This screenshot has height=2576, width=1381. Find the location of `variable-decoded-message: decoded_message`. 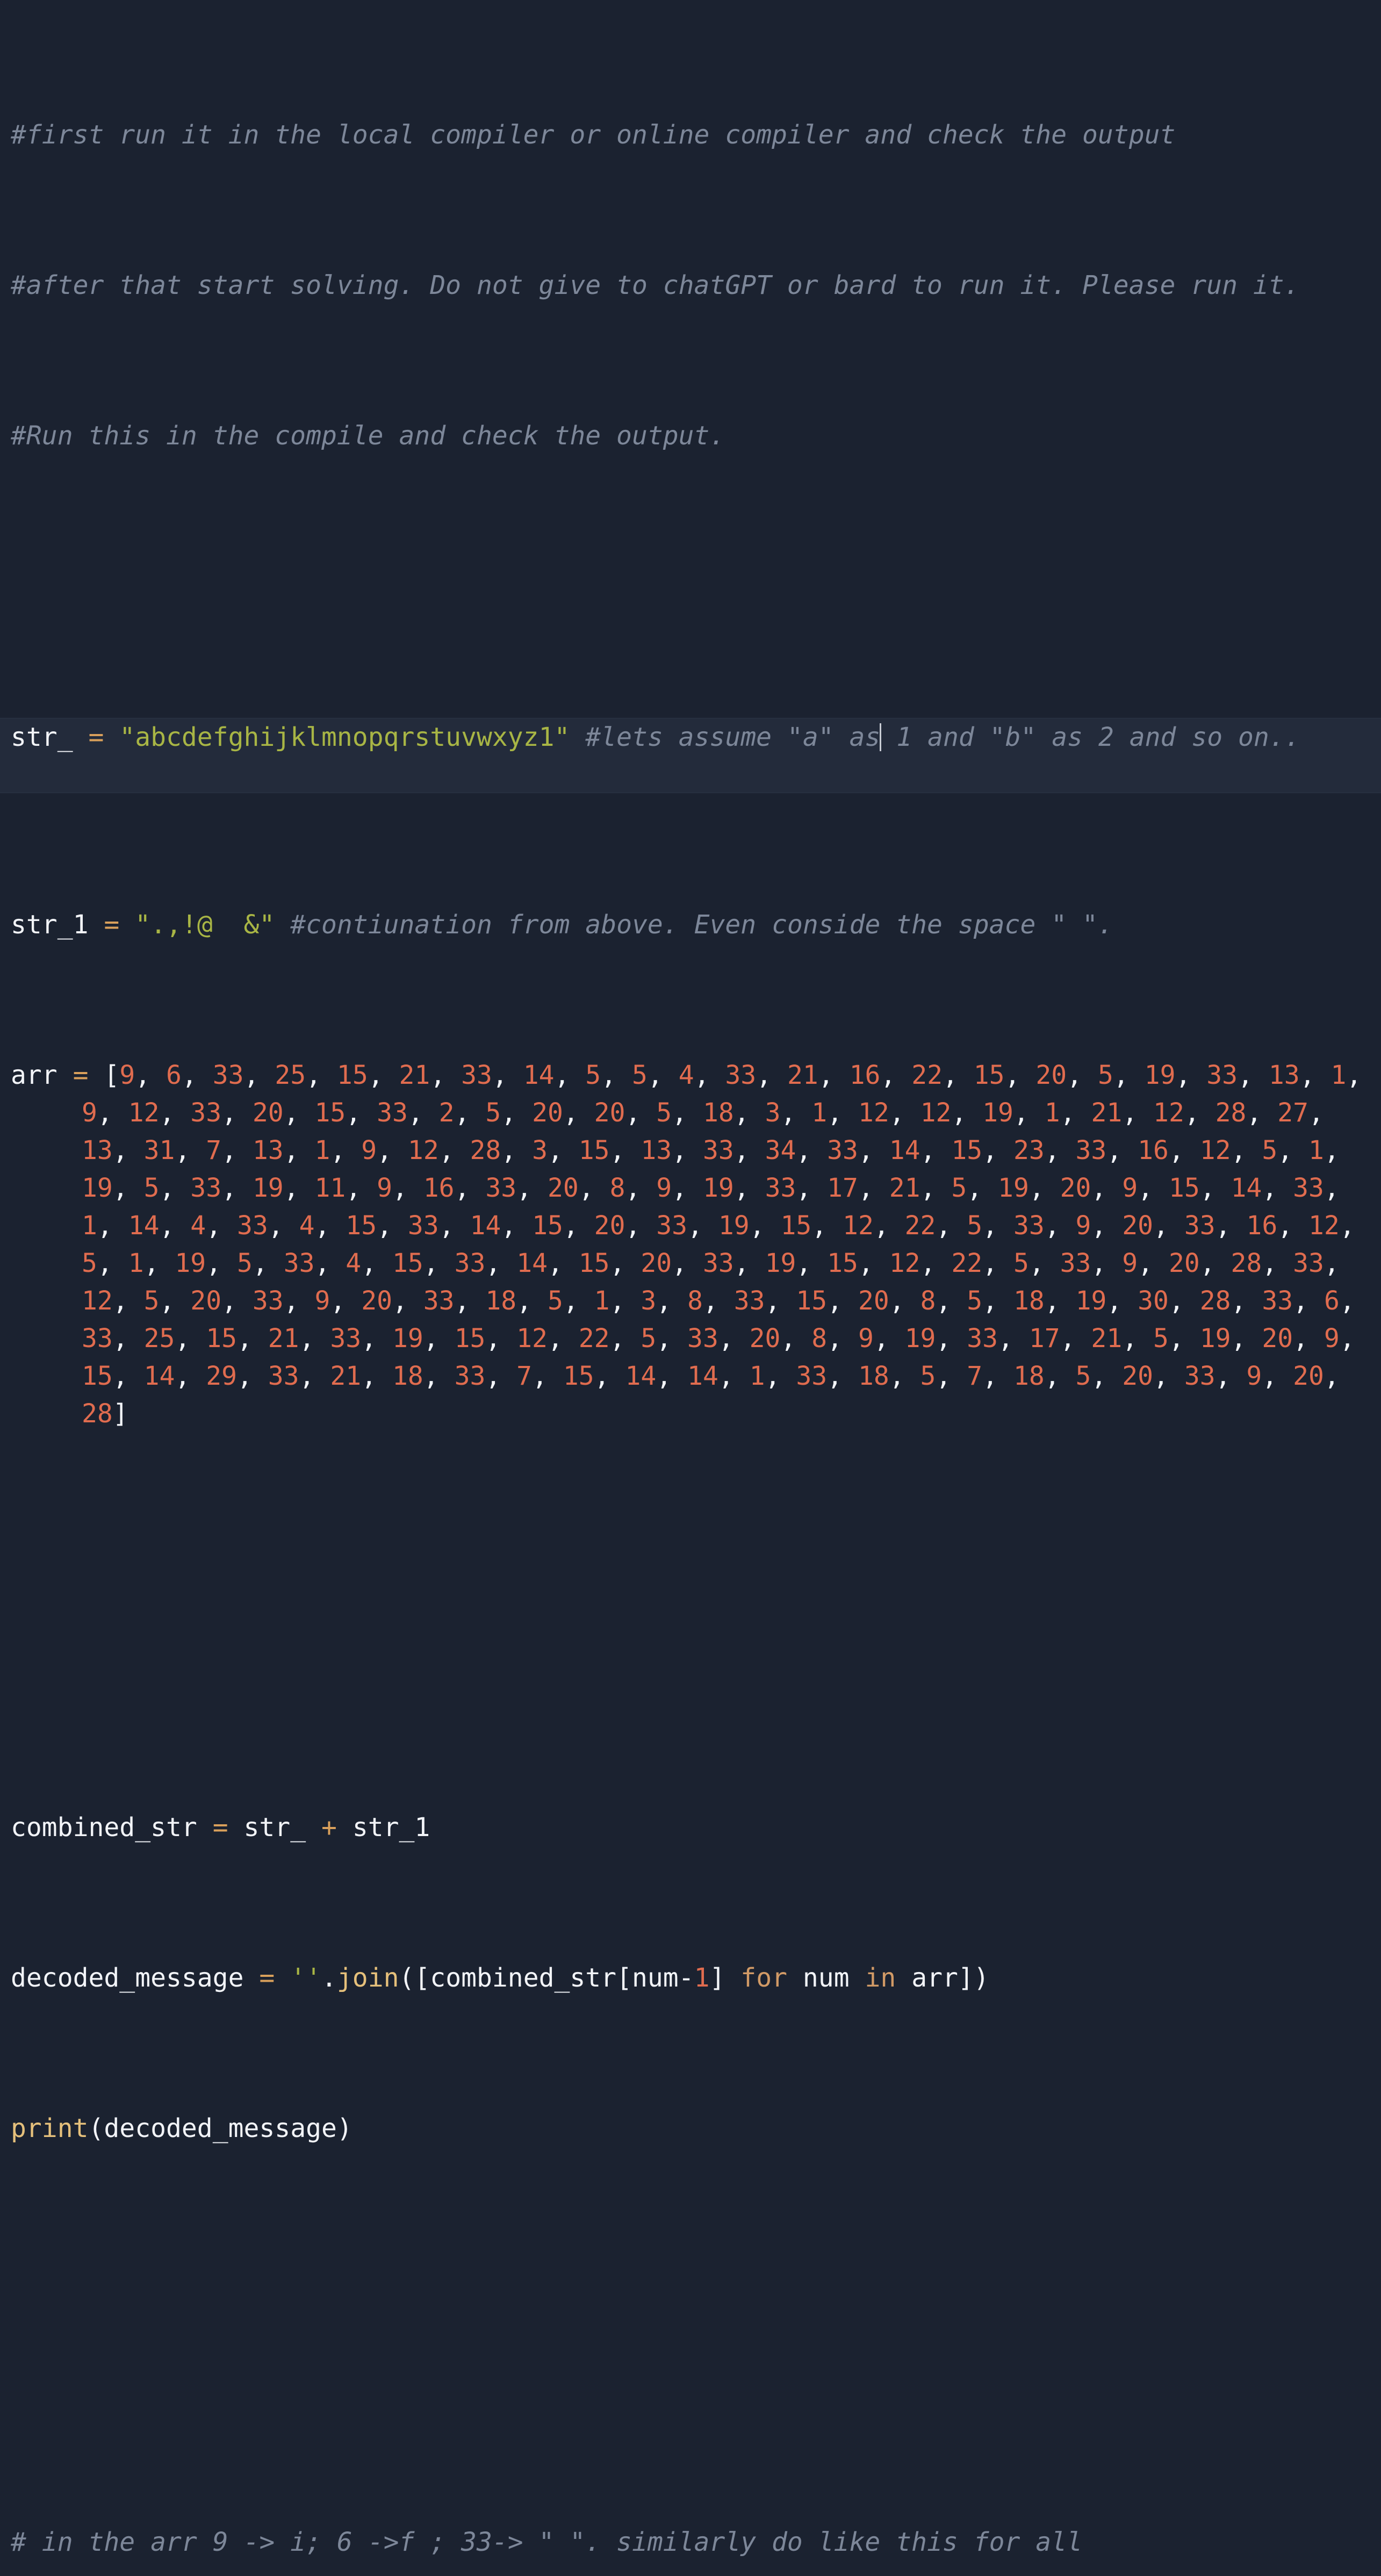

variable-decoded-message: decoded_message is located at coordinates (127, 1978).